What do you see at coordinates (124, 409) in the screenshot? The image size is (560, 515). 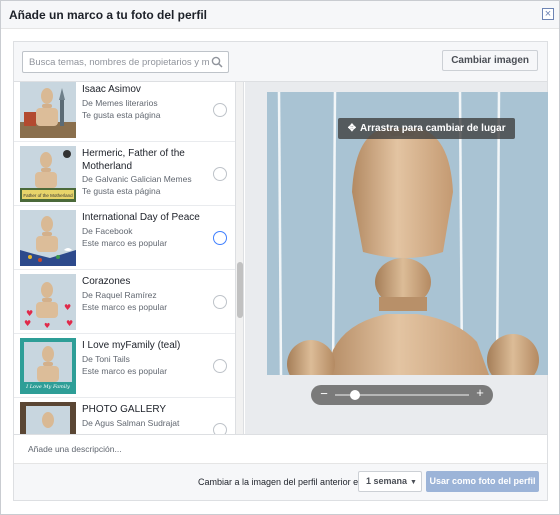 I see `frame-title: PHOTO GALLERY` at bounding box center [124, 409].